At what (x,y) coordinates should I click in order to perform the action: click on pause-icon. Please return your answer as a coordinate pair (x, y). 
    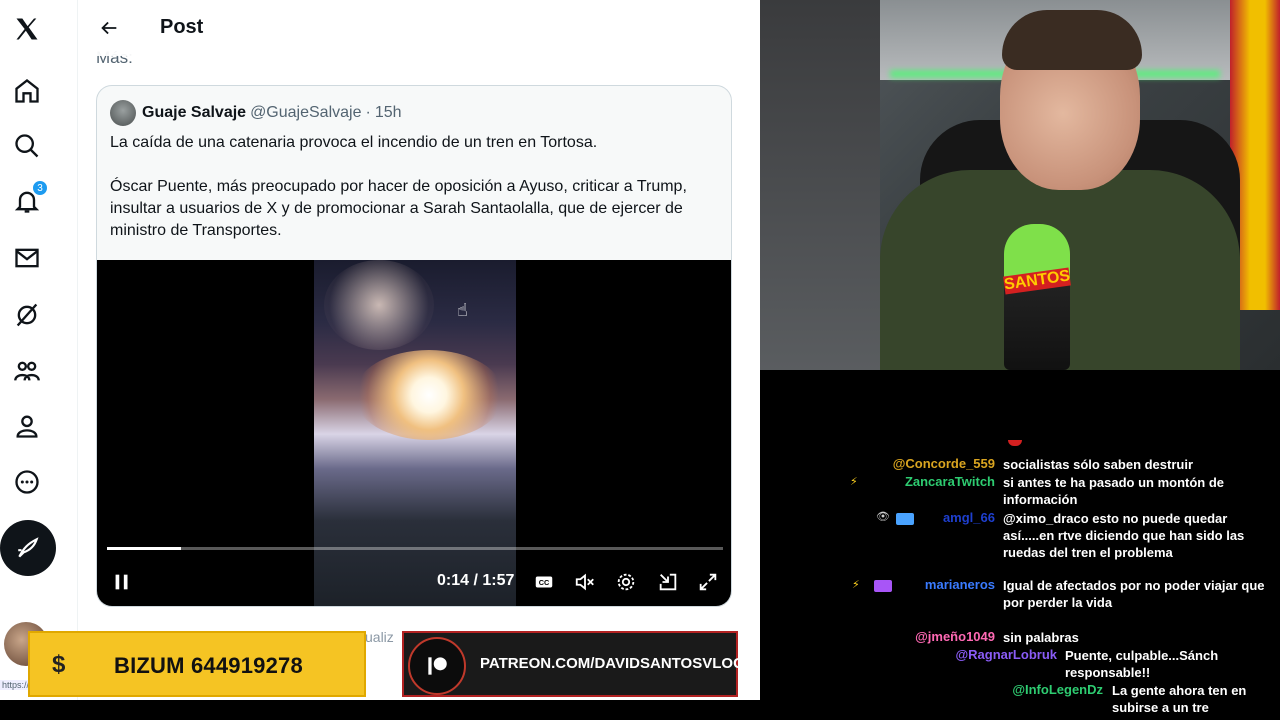
    Looking at the image, I should click on (121, 582).